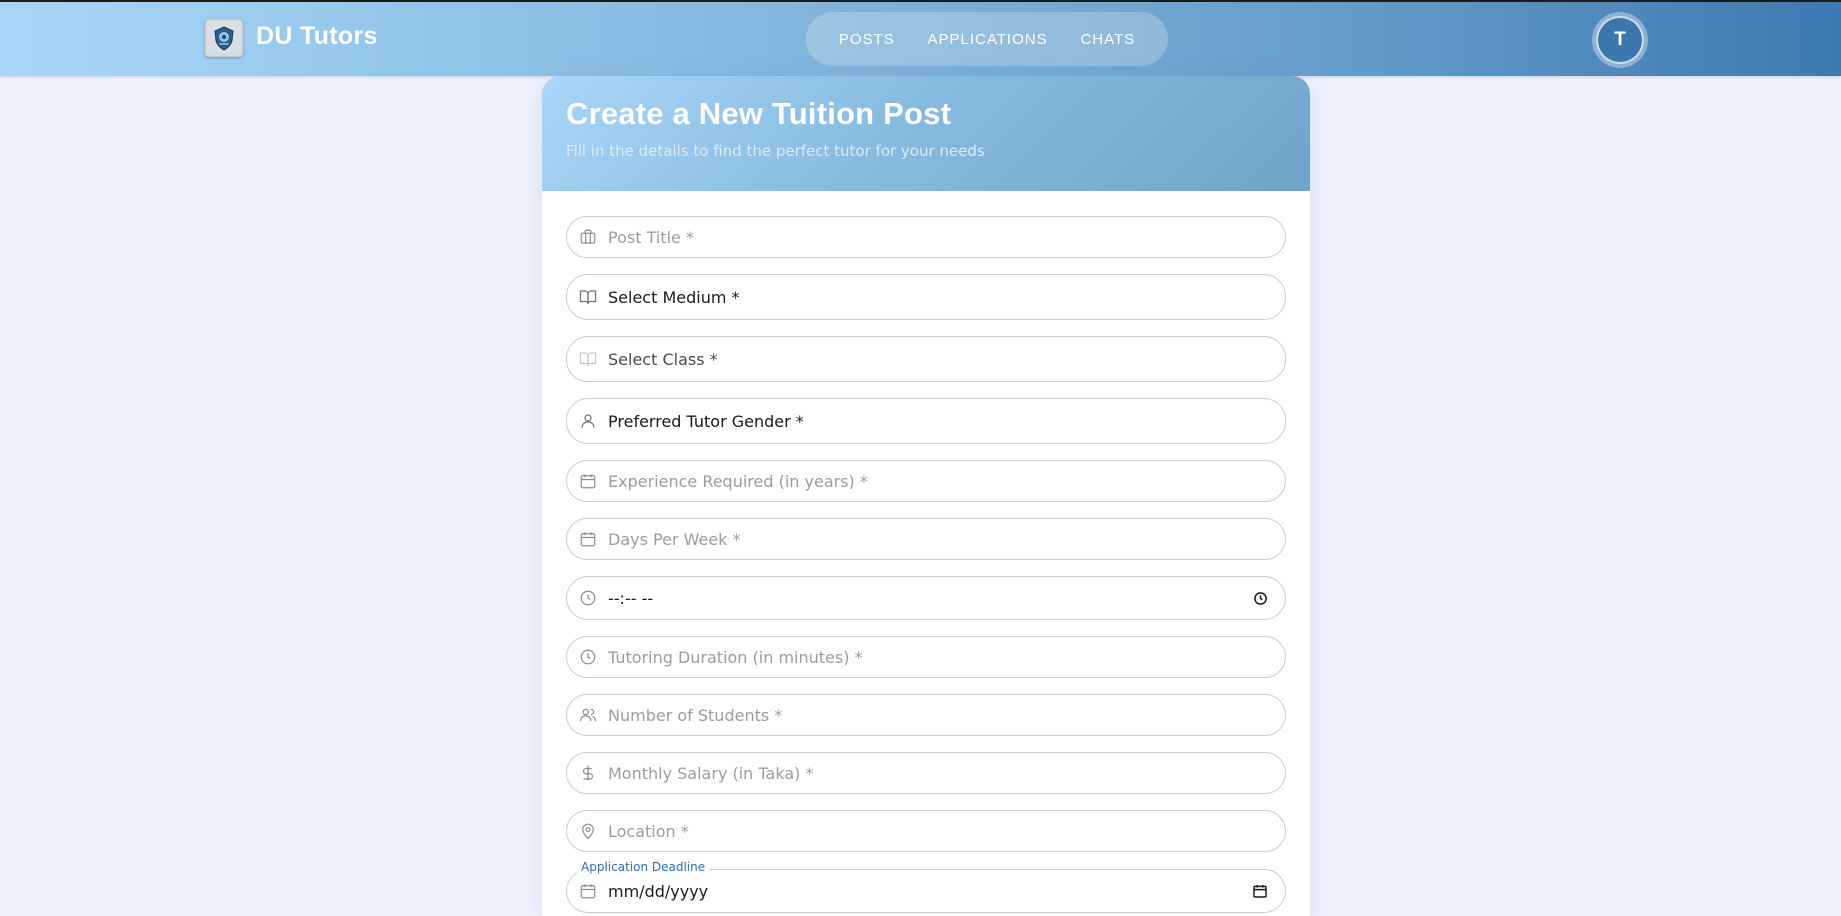  I want to click on location-input: Location *, so click(926, 831).